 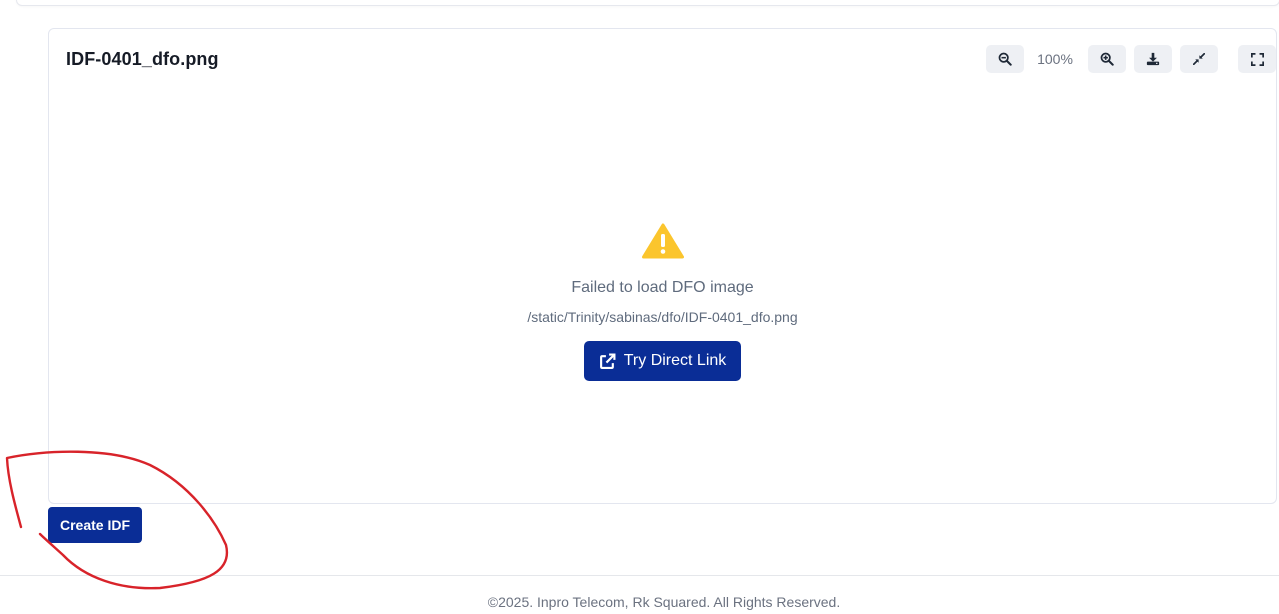 I want to click on external-link-icon, so click(x=607, y=361).